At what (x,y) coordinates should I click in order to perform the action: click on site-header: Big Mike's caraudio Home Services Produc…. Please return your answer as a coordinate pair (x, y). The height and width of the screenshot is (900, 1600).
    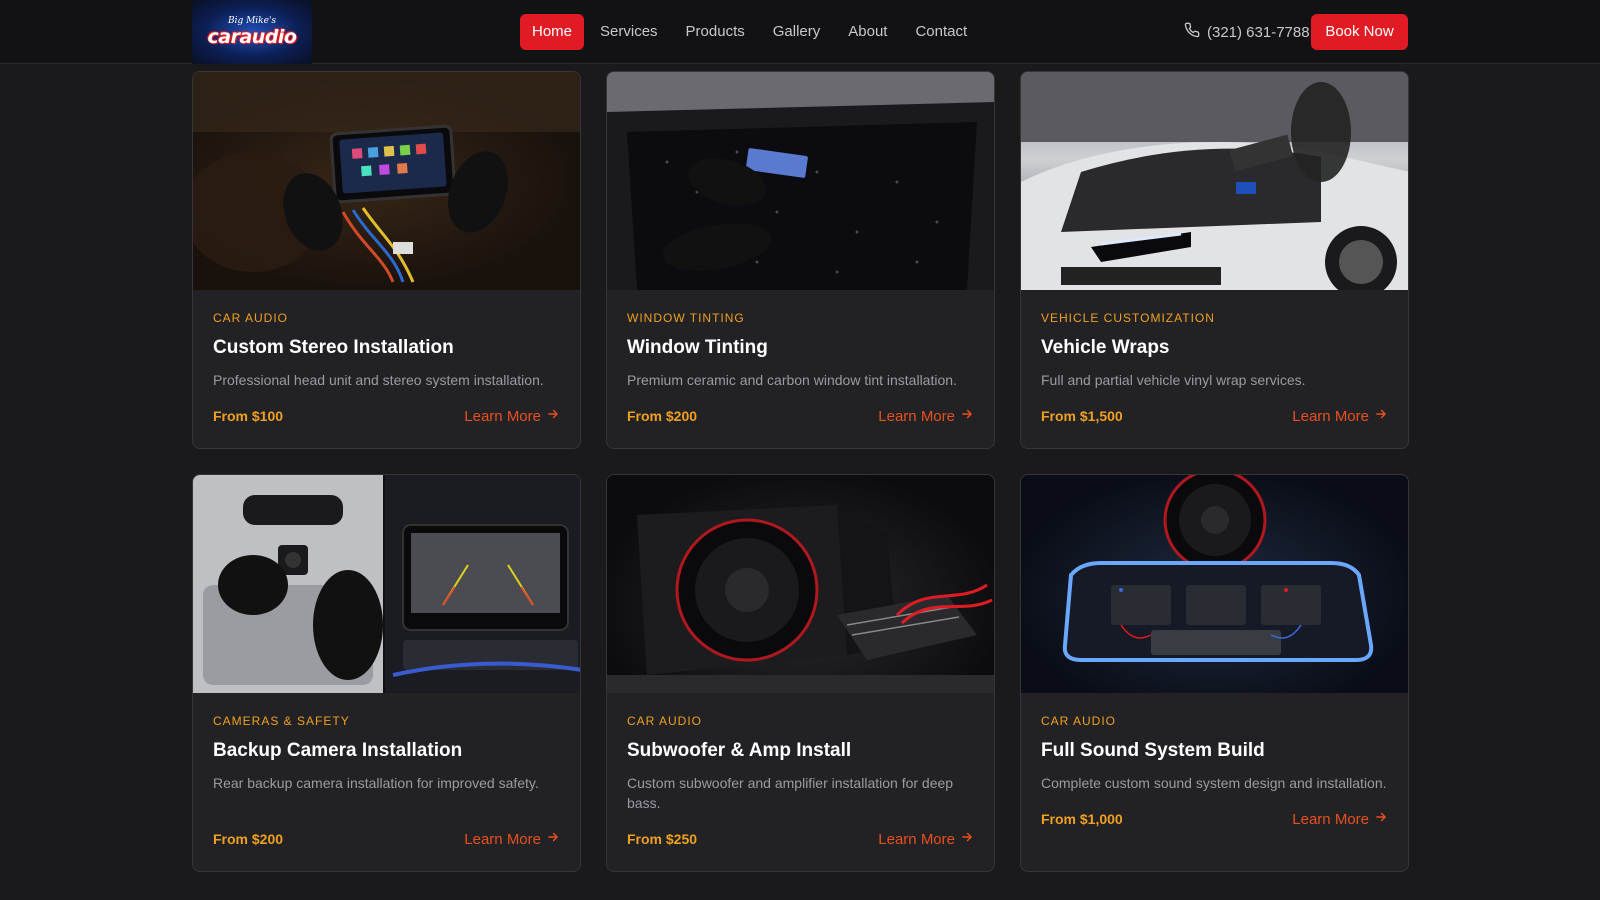
    Looking at the image, I should click on (800, 32).